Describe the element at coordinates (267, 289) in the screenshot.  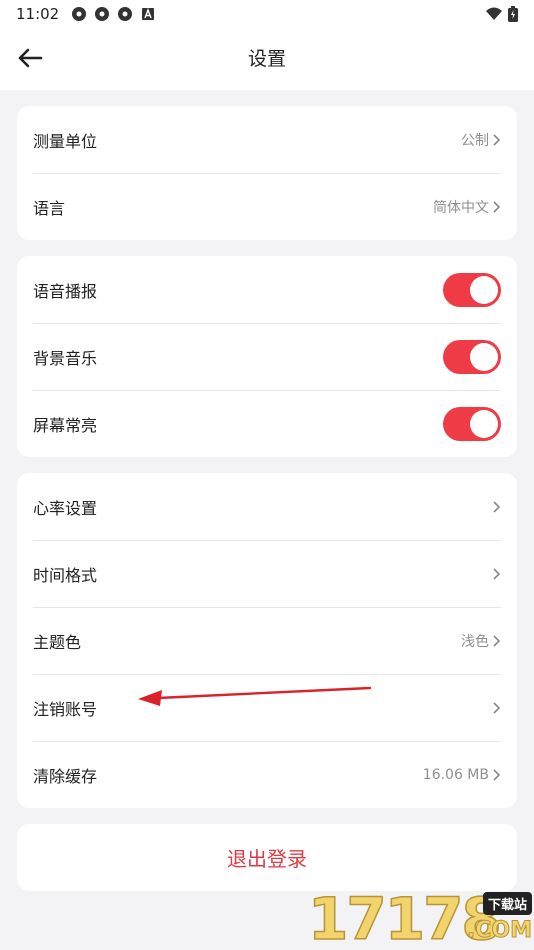
I see `row-voice-broadcast: 语音播报` at that location.